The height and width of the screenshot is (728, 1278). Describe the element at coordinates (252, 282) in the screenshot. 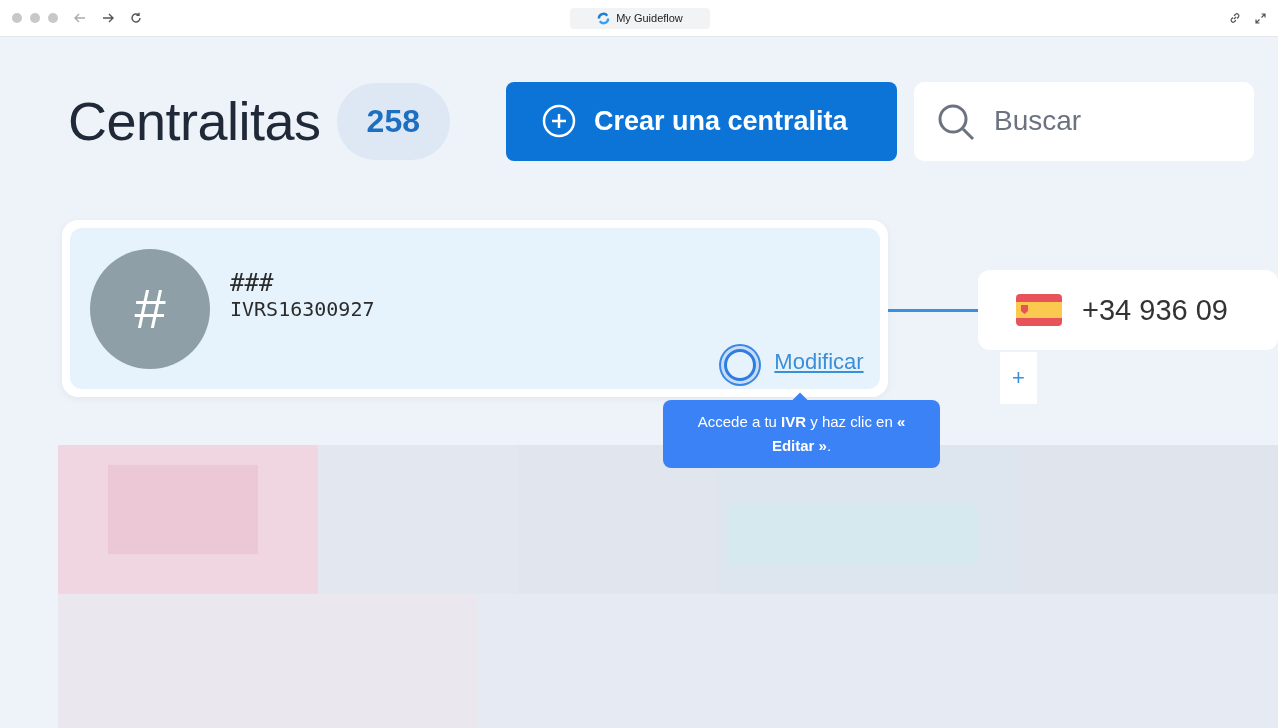

I see `ivr-name: ###` at that location.